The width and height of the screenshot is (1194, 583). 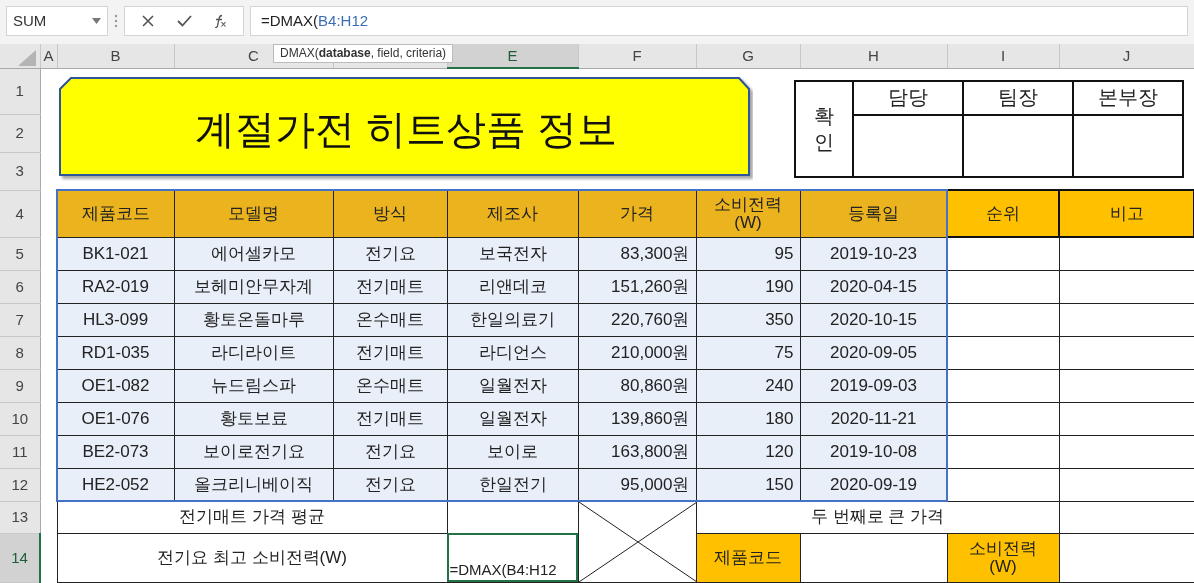 I want to click on row-header: 6, so click(x=20, y=286).